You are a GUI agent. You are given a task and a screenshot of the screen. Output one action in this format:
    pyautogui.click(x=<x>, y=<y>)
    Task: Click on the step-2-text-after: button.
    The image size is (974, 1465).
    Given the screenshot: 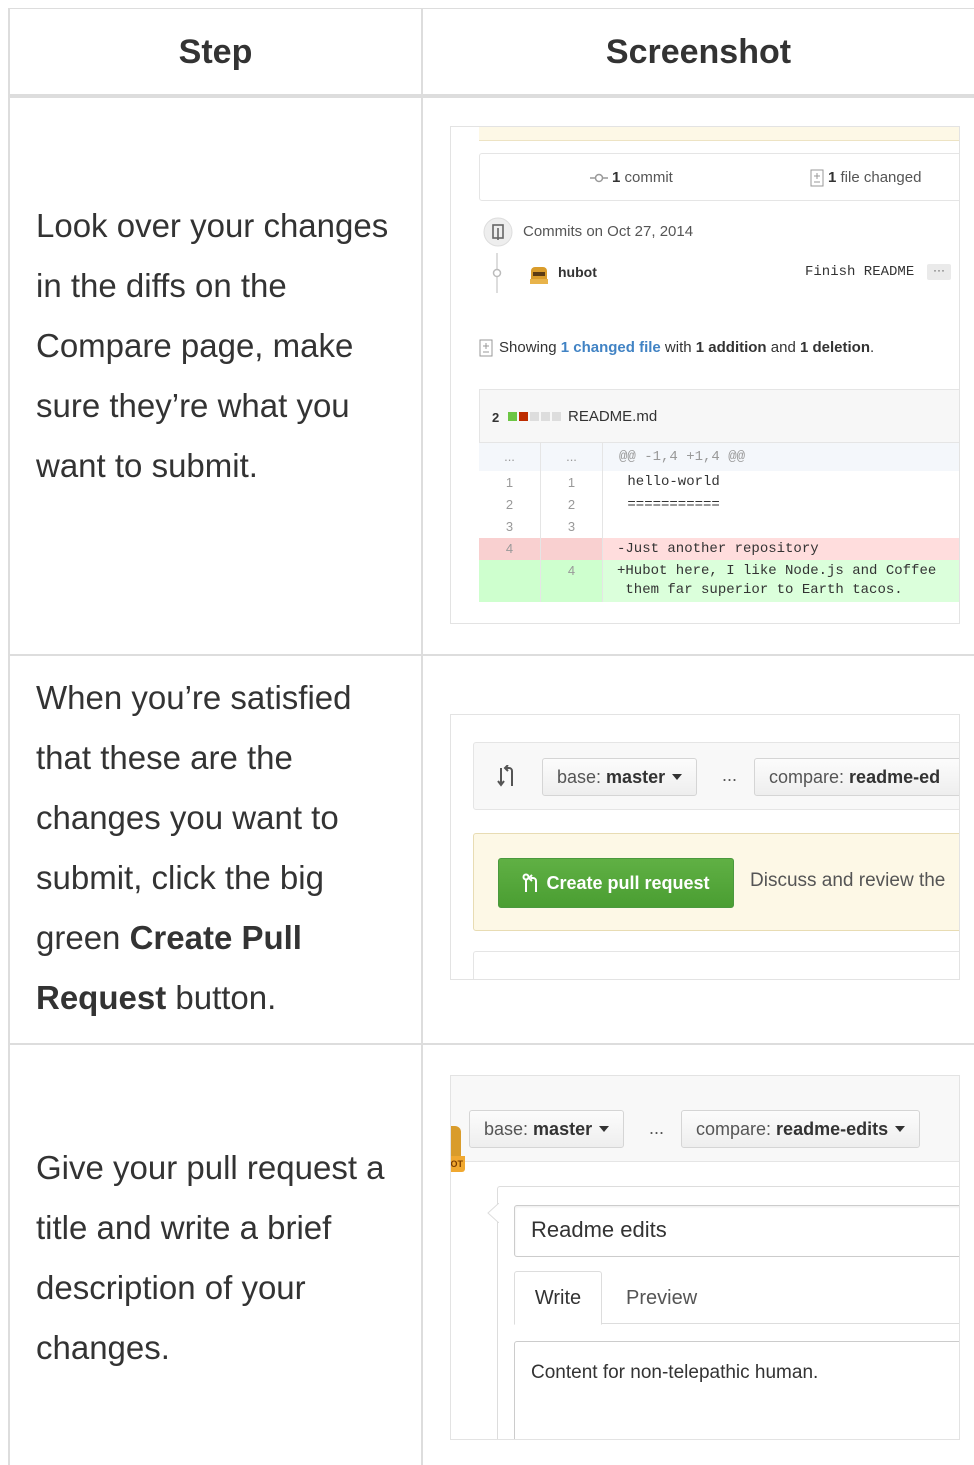 What is the action you would take?
    pyautogui.click(x=221, y=997)
    